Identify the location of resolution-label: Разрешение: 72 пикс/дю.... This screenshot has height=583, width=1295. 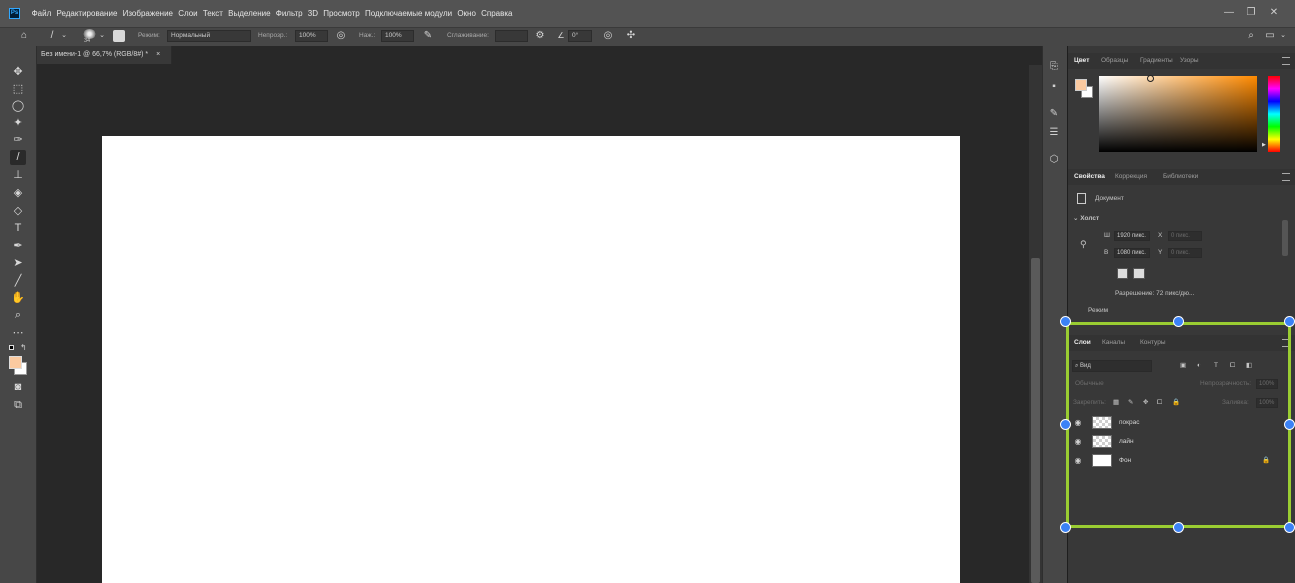
(1155, 293).